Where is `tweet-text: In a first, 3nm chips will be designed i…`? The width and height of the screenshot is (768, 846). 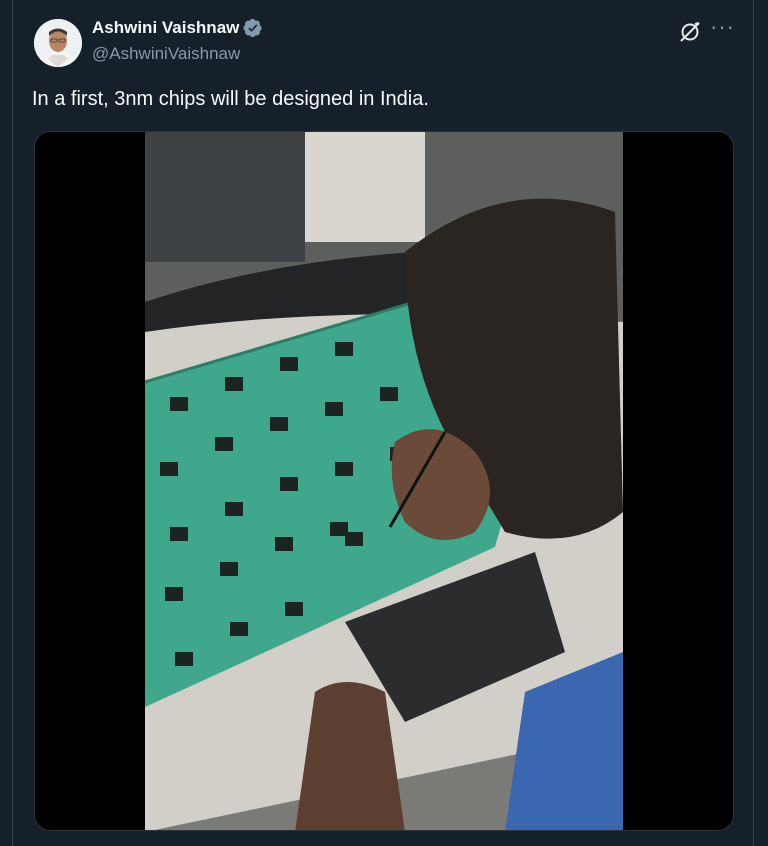 tweet-text: In a first, 3nm chips will be designed i… is located at coordinates (230, 99).